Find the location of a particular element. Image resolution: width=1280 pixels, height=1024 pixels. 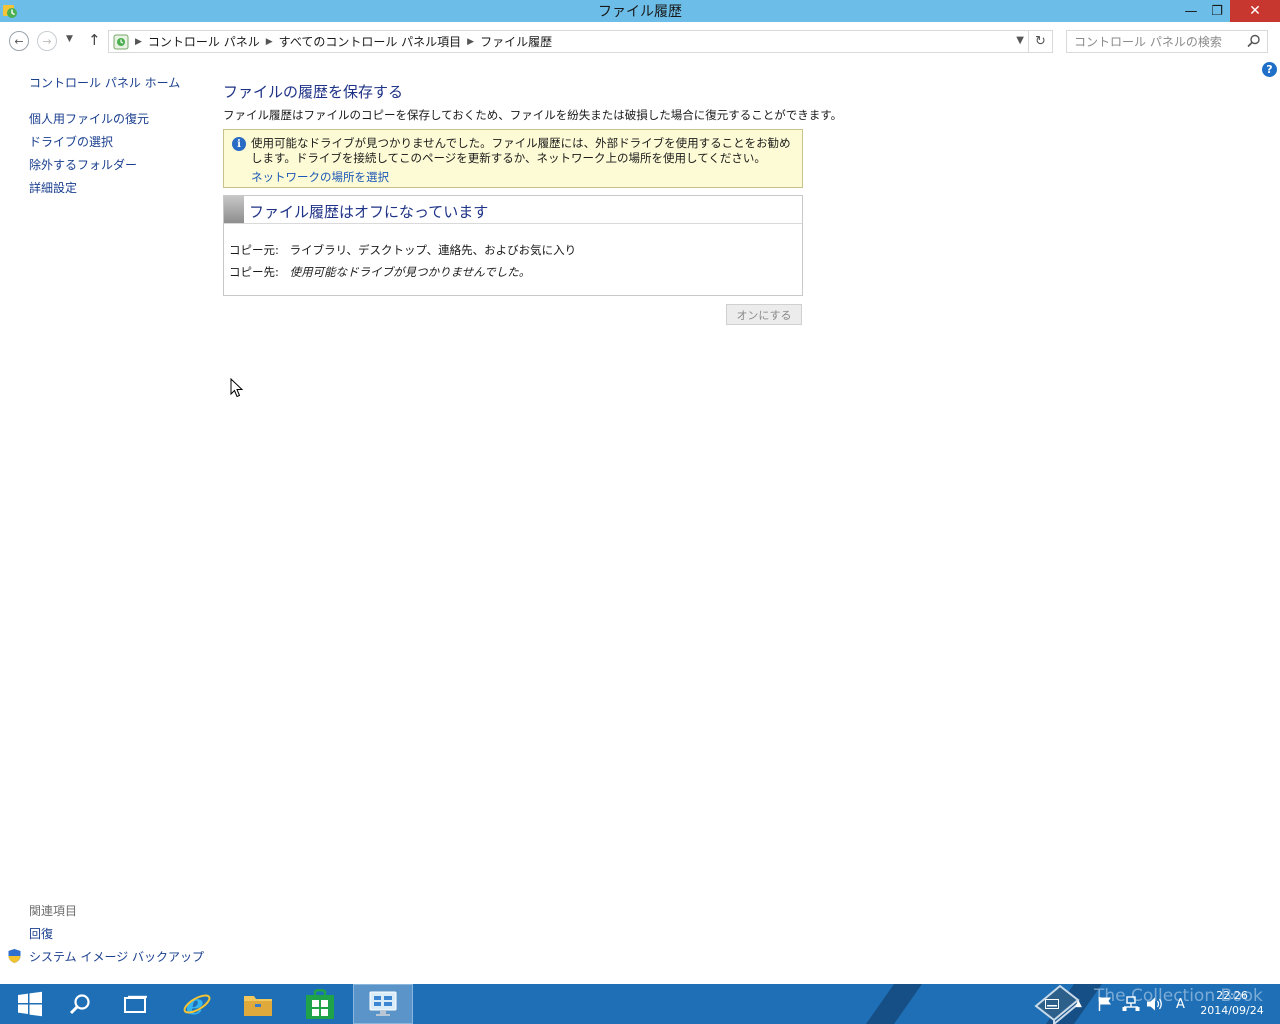

status-indicator is located at coordinates (234, 209).